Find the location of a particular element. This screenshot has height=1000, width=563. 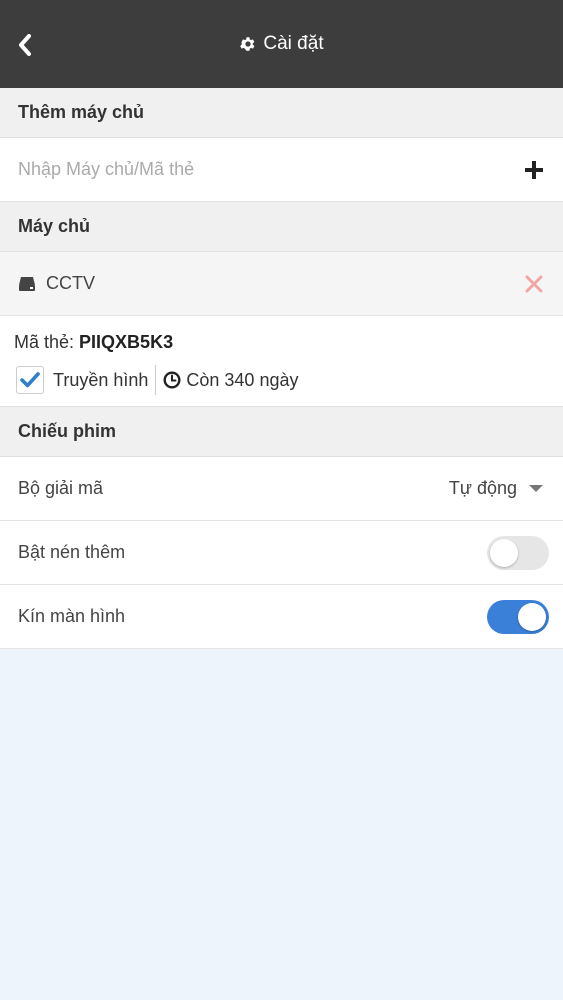

fullscreen-row: Kín màn hình is located at coordinates (281, 617).